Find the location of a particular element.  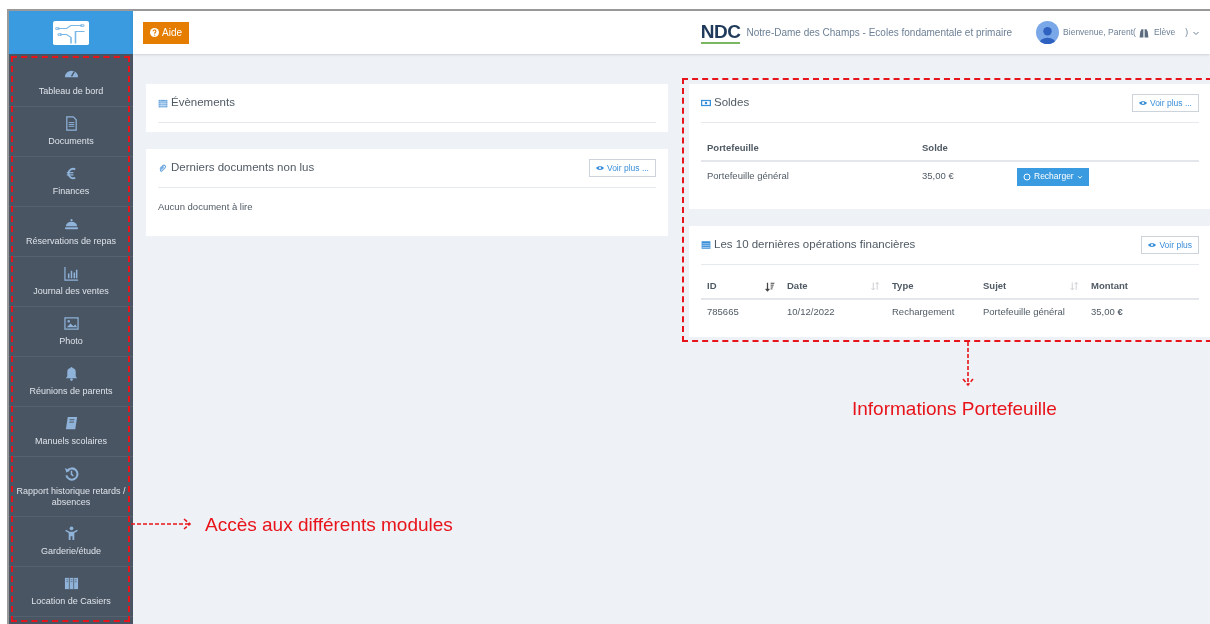

column-header: ID is located at coordinates (712, 286).